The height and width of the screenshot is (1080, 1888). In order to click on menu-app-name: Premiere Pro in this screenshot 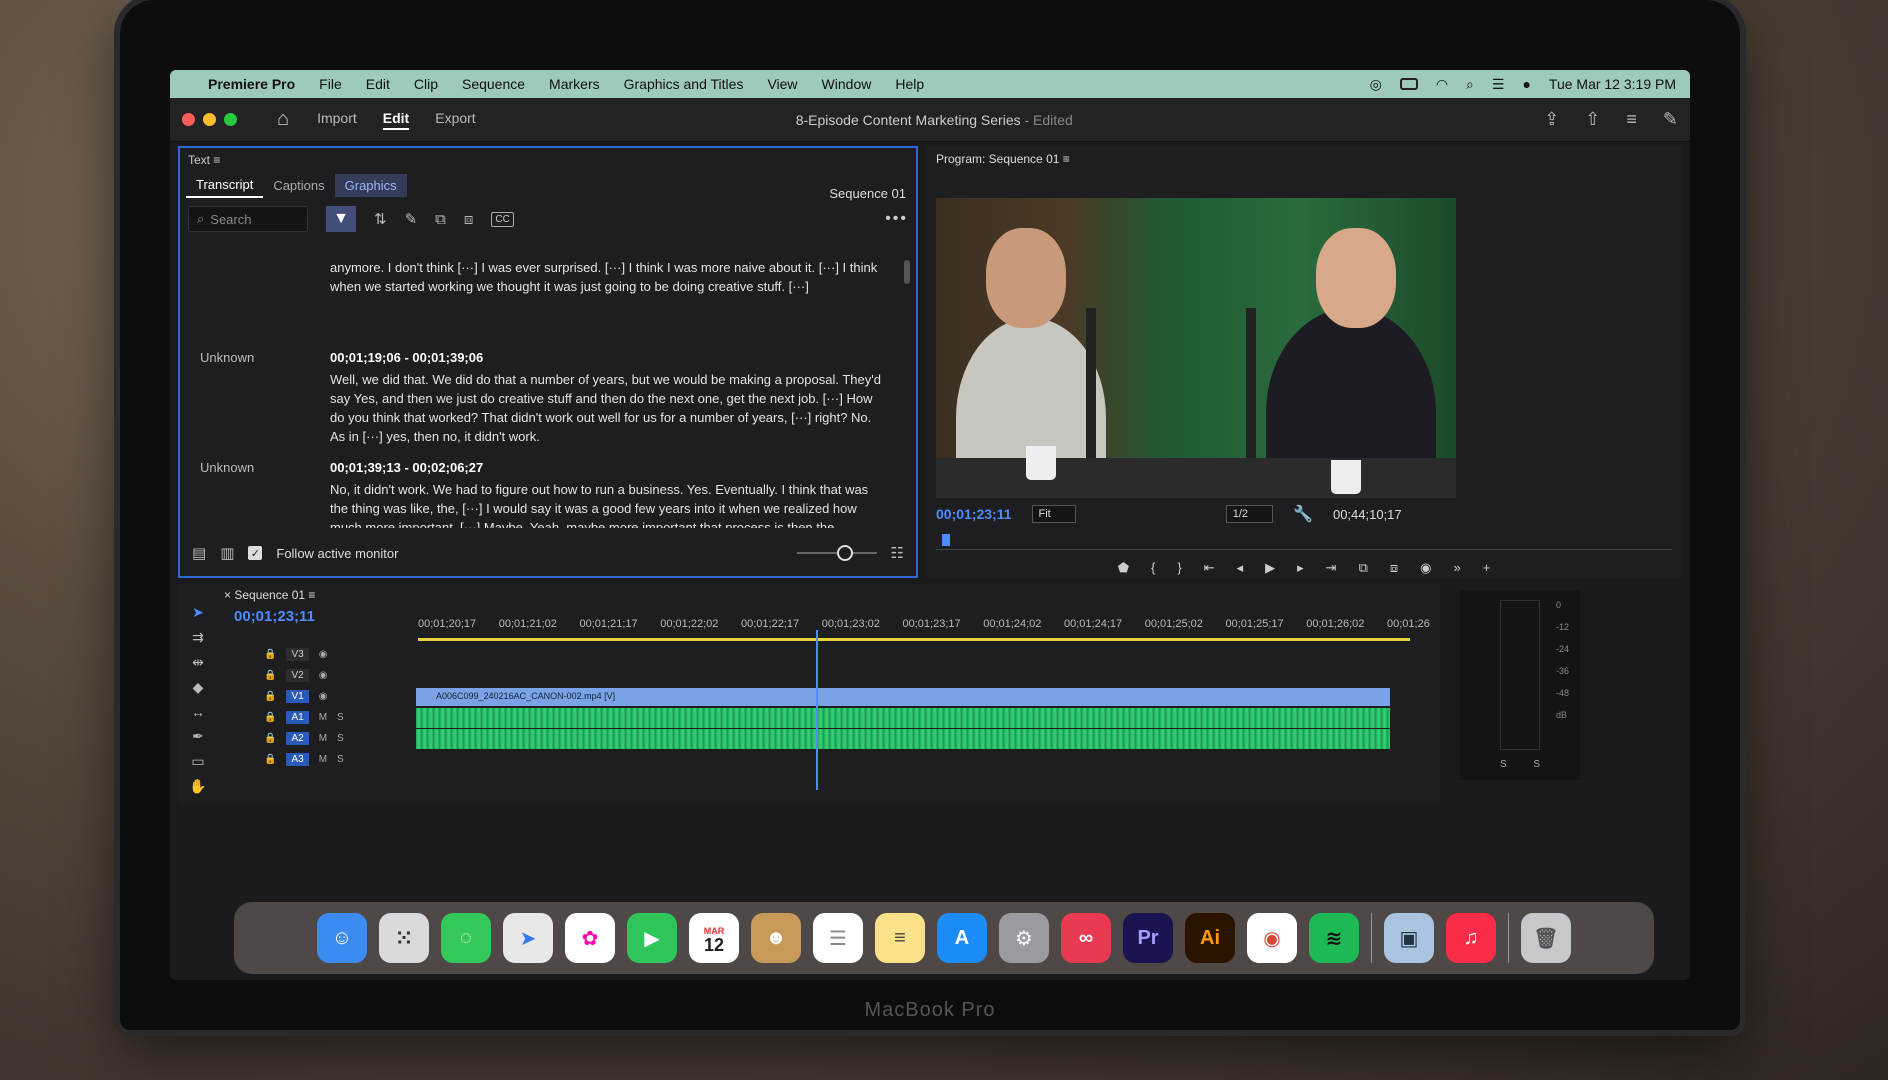, I will do `click(251, 84)`.